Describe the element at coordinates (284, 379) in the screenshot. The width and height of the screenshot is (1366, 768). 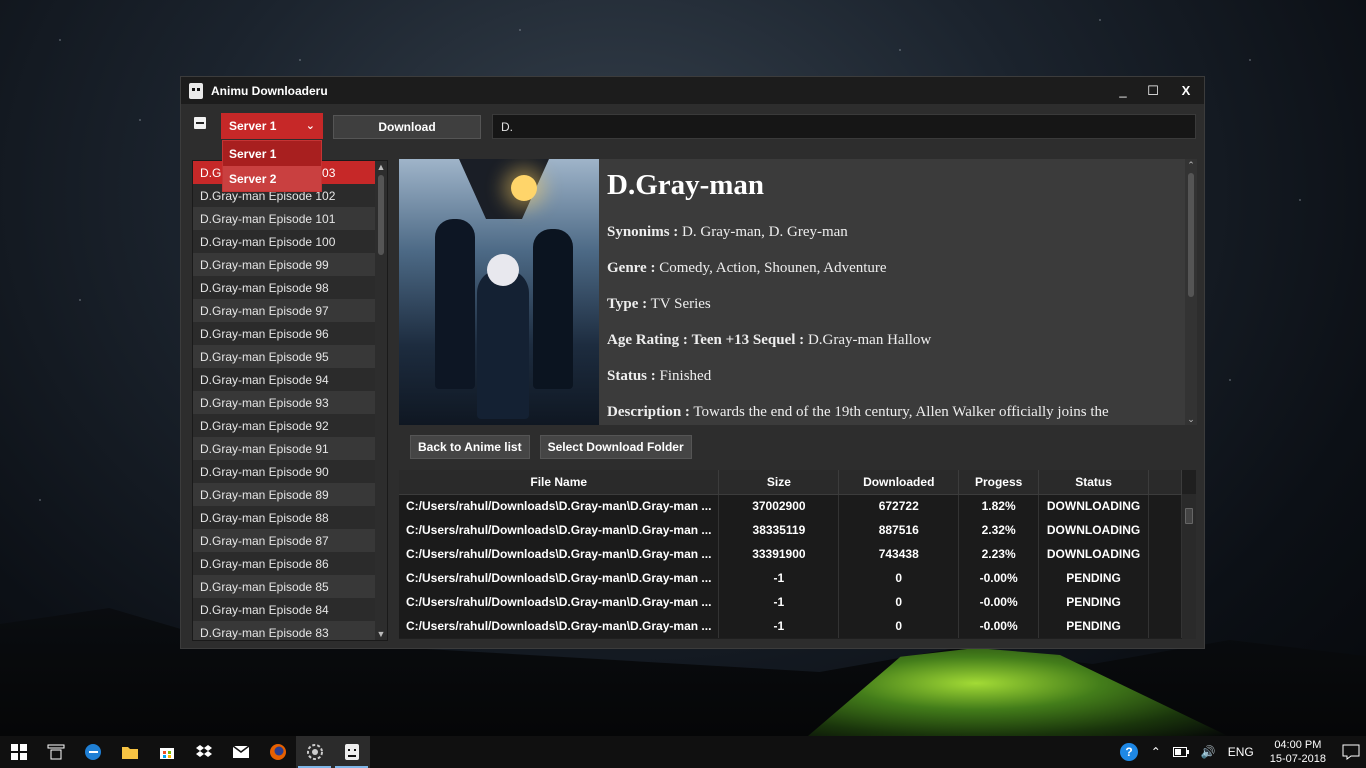
I see `episode-list-item: D.Gray-man Episode 94` at that location.